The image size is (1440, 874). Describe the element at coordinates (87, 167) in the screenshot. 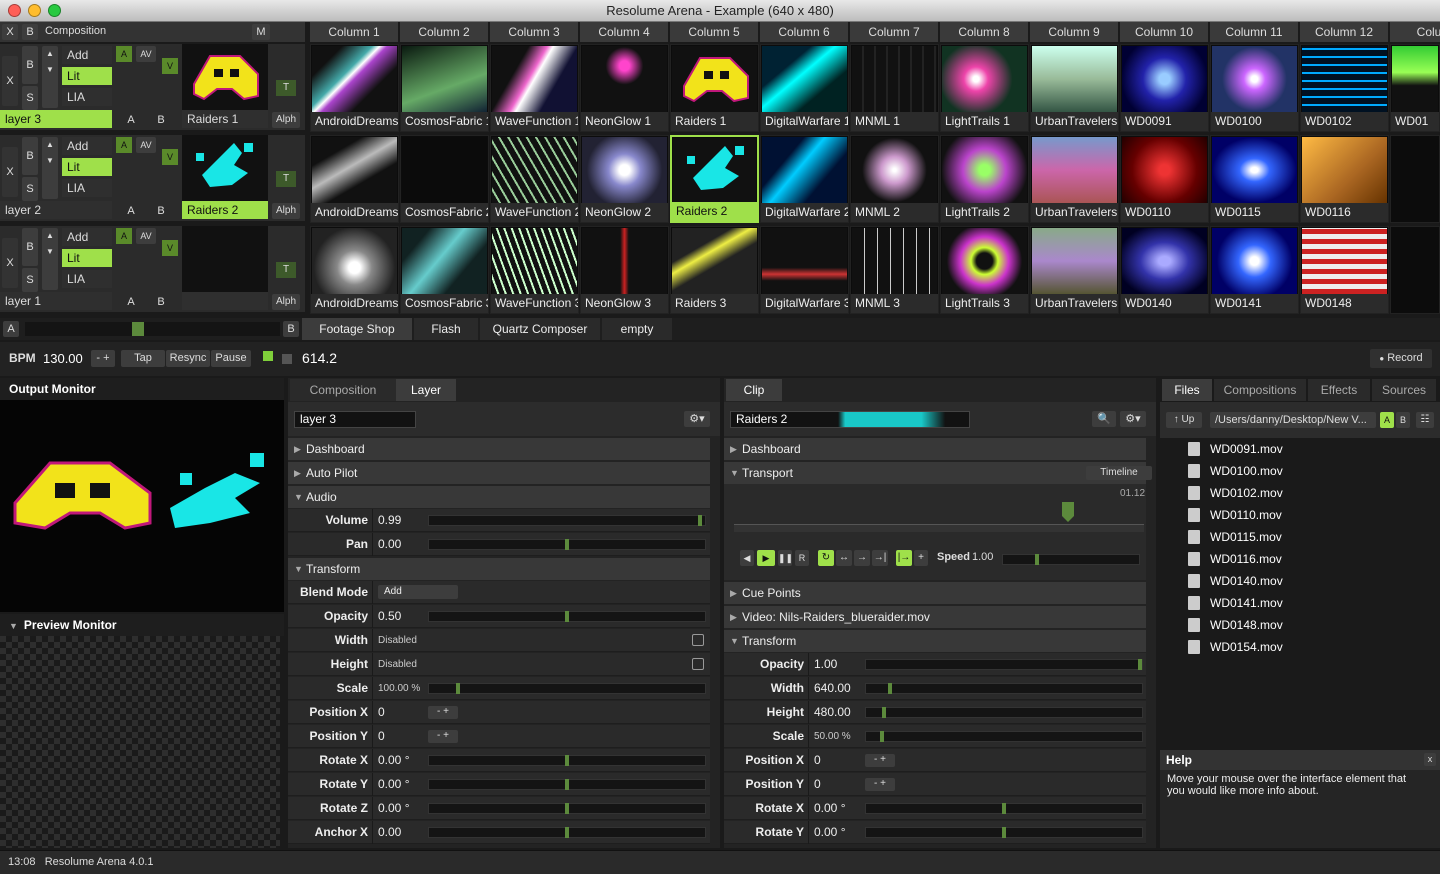

I see `layer-lit-mode: Lit` at that location.